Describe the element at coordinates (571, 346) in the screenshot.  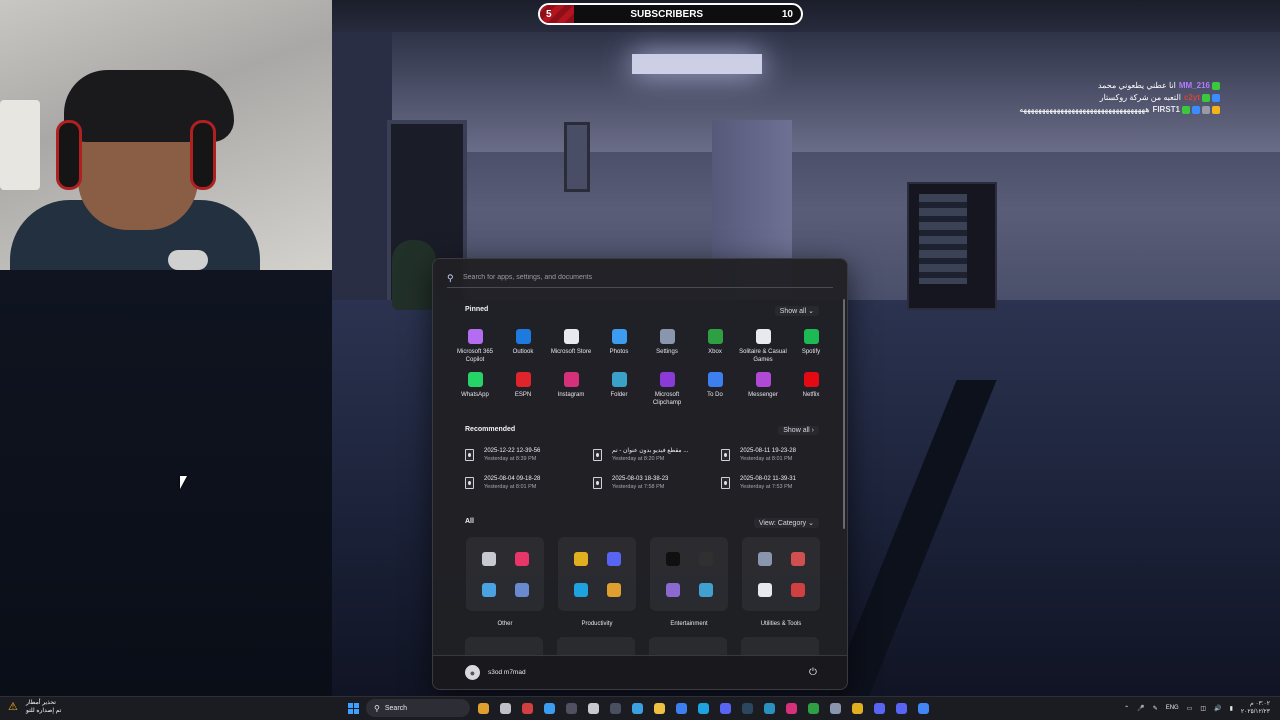
I see `pinned-app: Microsoft Store` at that location.